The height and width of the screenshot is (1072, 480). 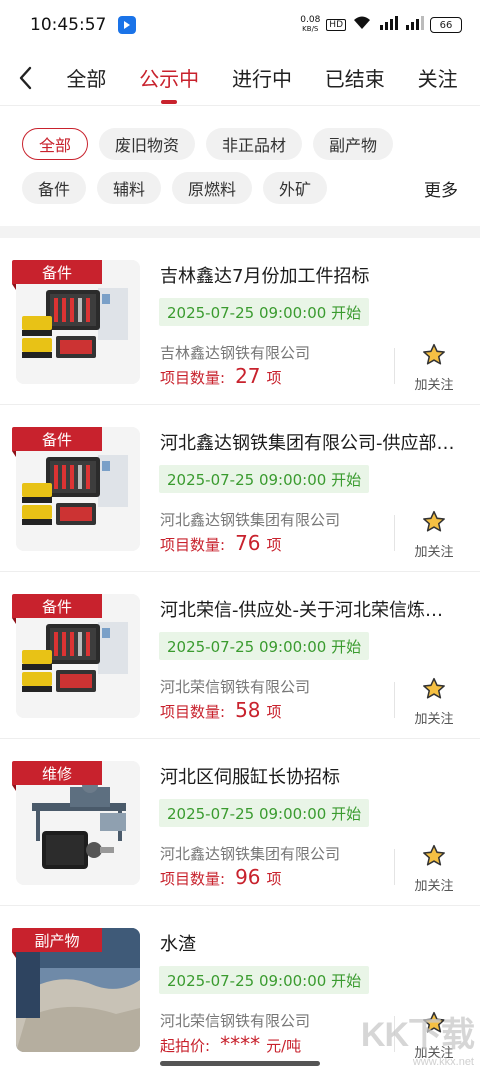 I want to click on tab-announcing: 公示中, so click(x=169, y=78).